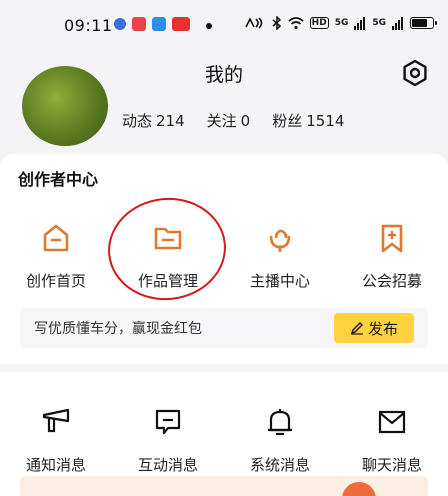 Image resolution: width=448 pixels, height=496 pixels. I want to click on stat-followers: 粉丝 1514, so click(308, 120).